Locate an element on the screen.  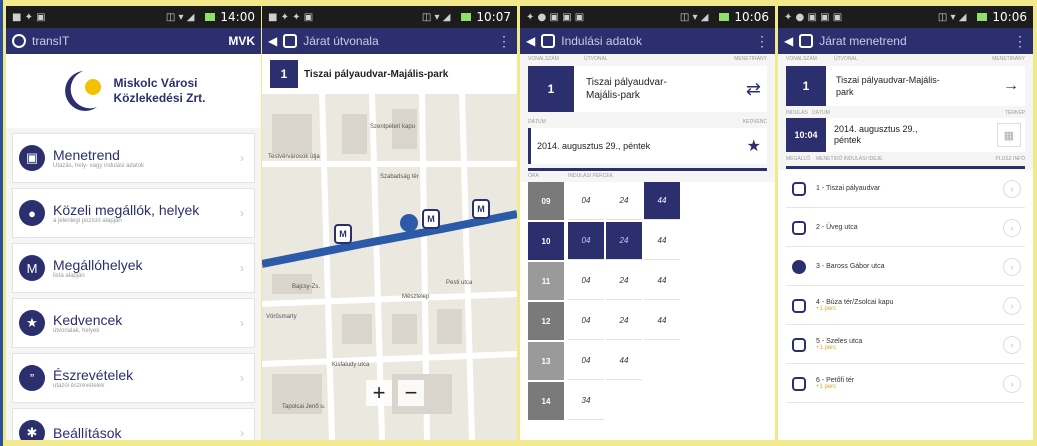
menu-label: Menetrend is located at coordinates (86, 155).